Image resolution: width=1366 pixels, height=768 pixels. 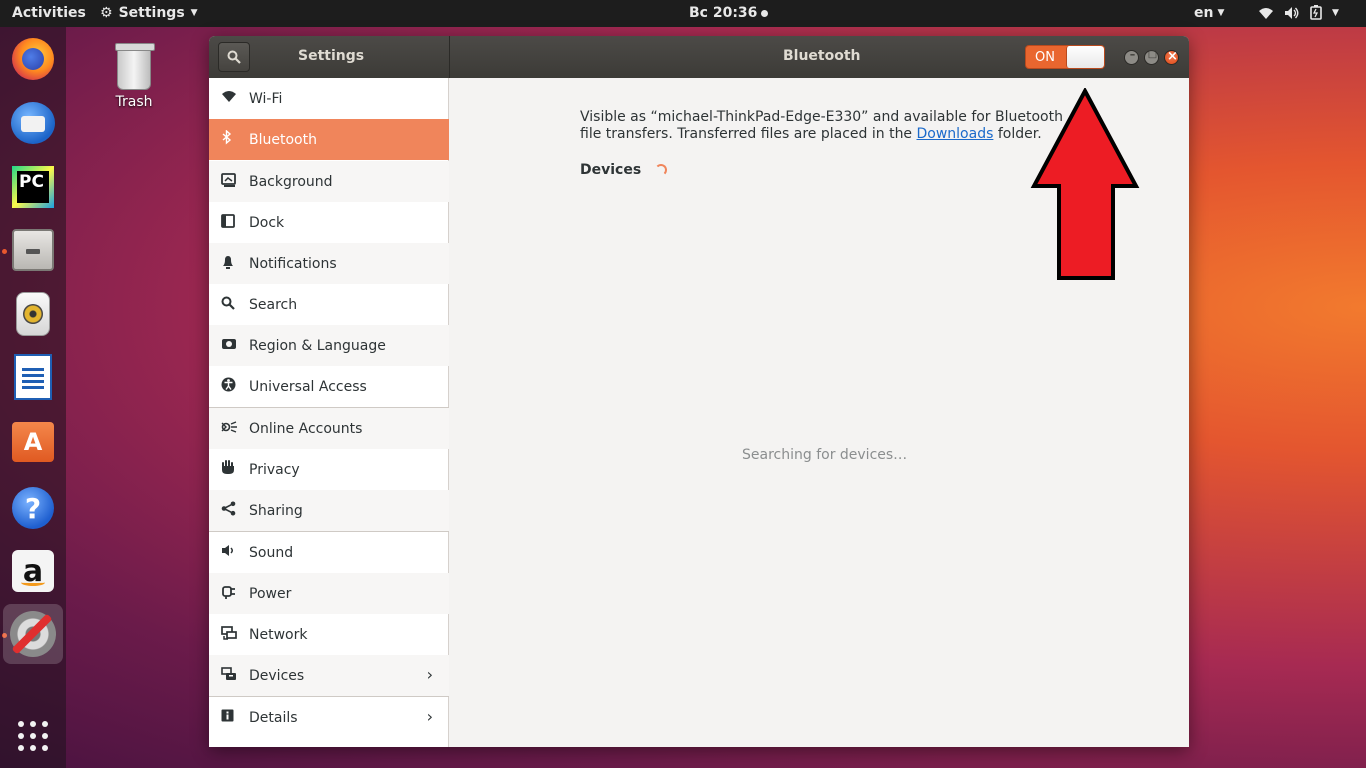 I want to click on dock-writer, so click(x=33, y=377).